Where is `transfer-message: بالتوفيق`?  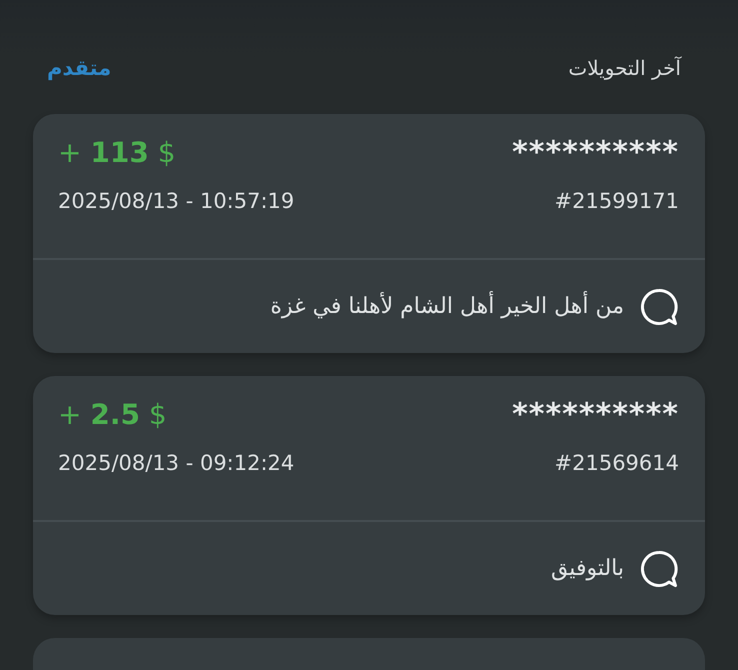 transfer-message: بالتوفيق is located at coordinates (587, 568).